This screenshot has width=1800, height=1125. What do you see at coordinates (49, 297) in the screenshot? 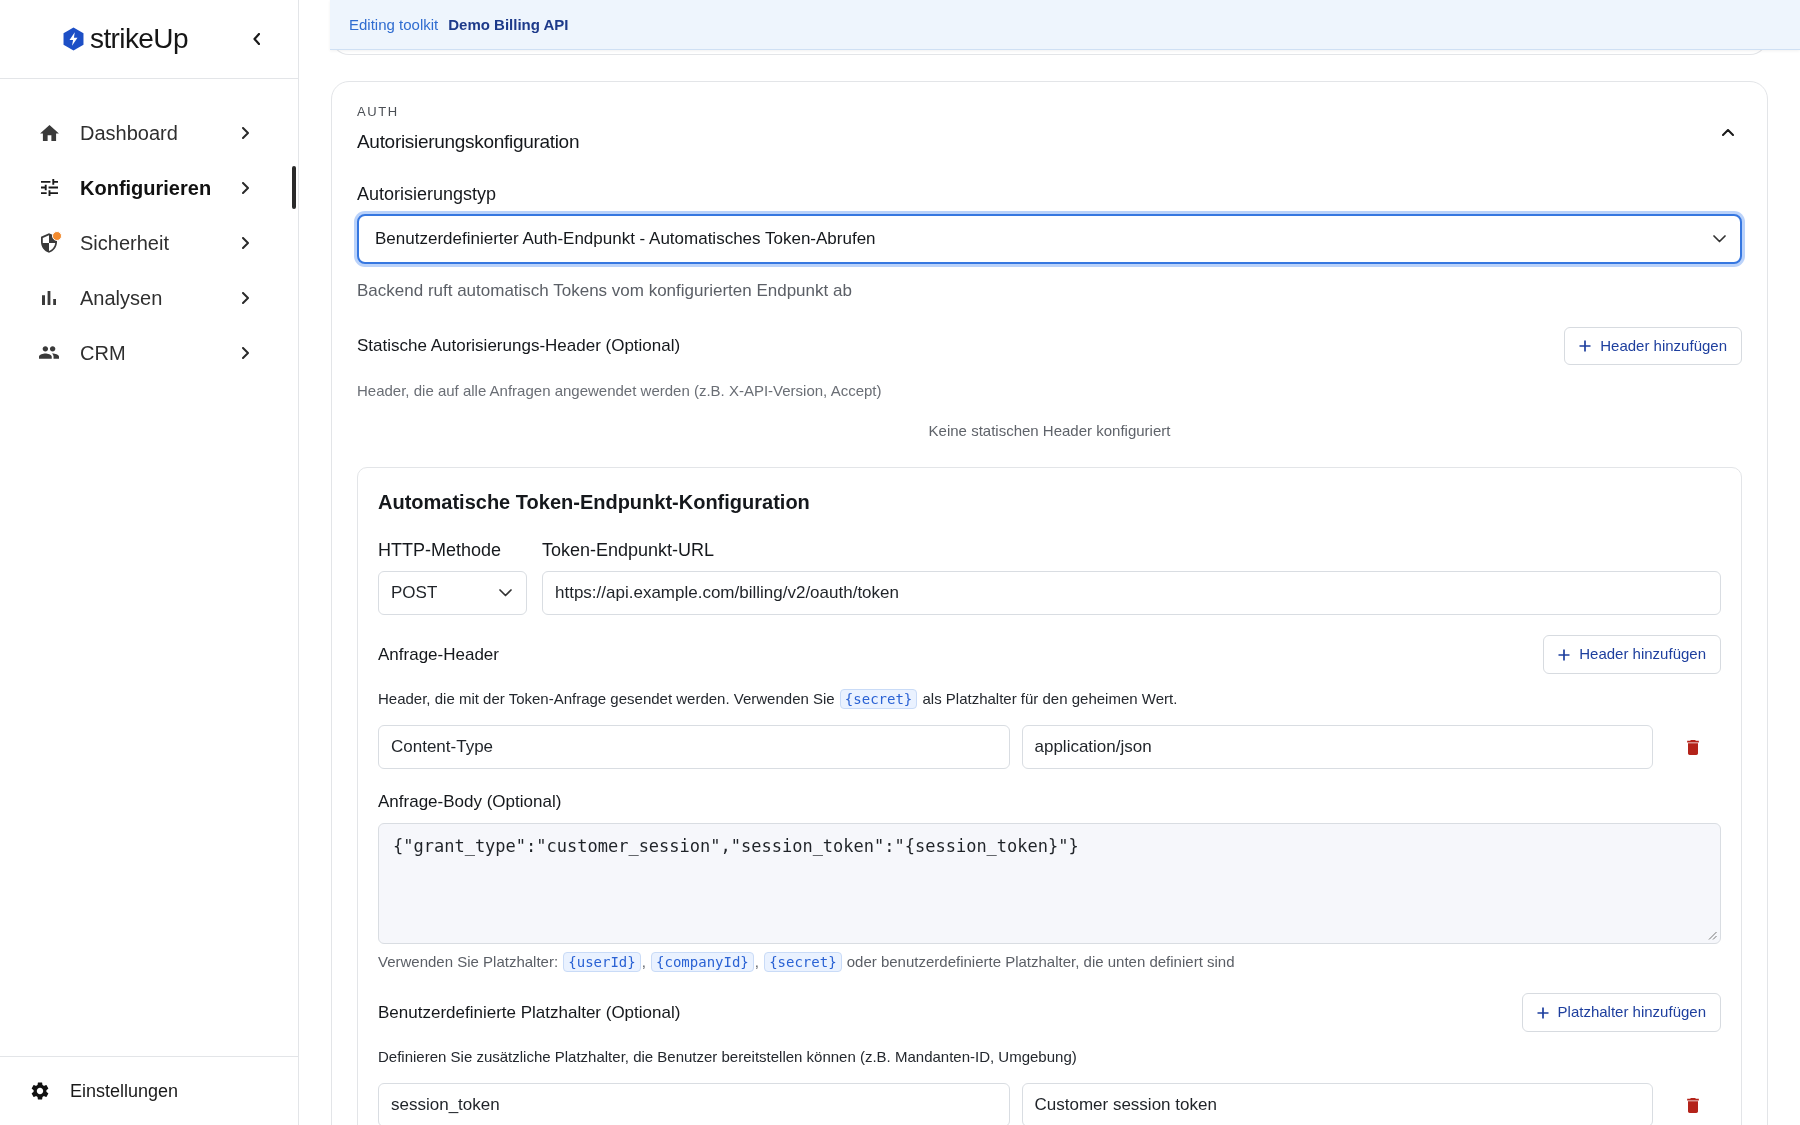
I see `bar-chart-icon` at bounding box center [49, 297].